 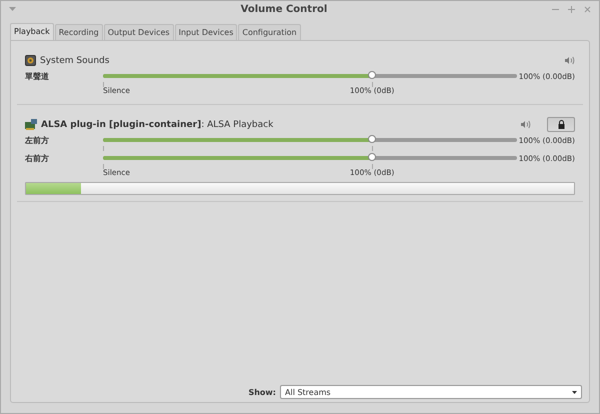 What do you see at coordinates (431, 392) in the screenshot?
I see `show-dropdown: All Streams` at bounding box center [431, 392].